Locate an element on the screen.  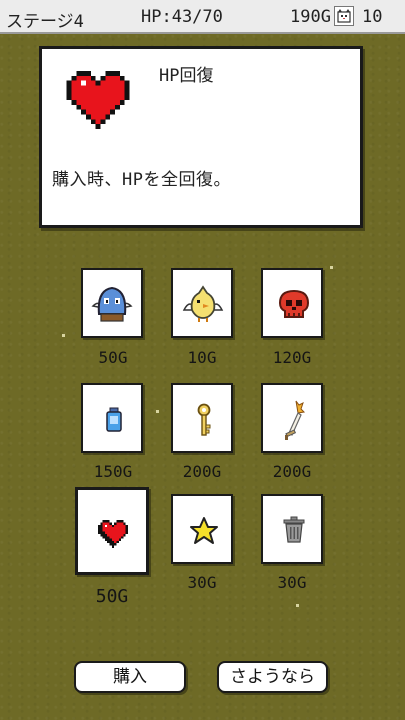
status-bar: ステージ4 HP:43/70 190G 10 is located at coordinates (202, 17).